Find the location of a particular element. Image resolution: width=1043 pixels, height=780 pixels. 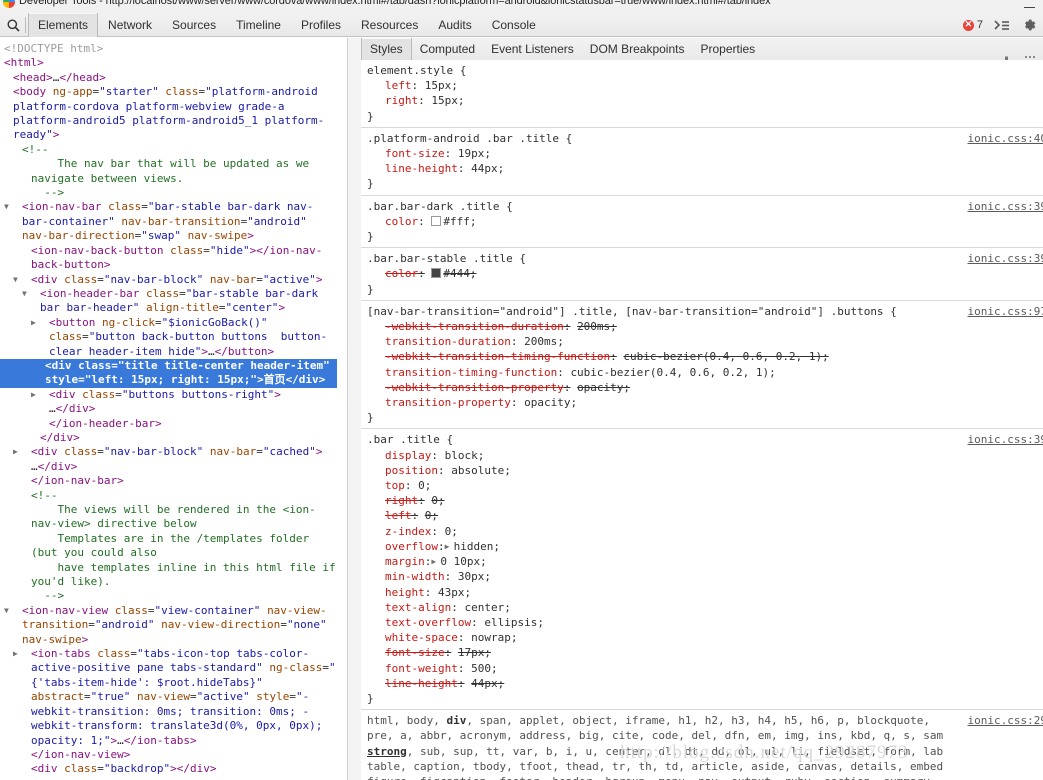

css-property-value: 17px; is located at coordinates (474, 652).